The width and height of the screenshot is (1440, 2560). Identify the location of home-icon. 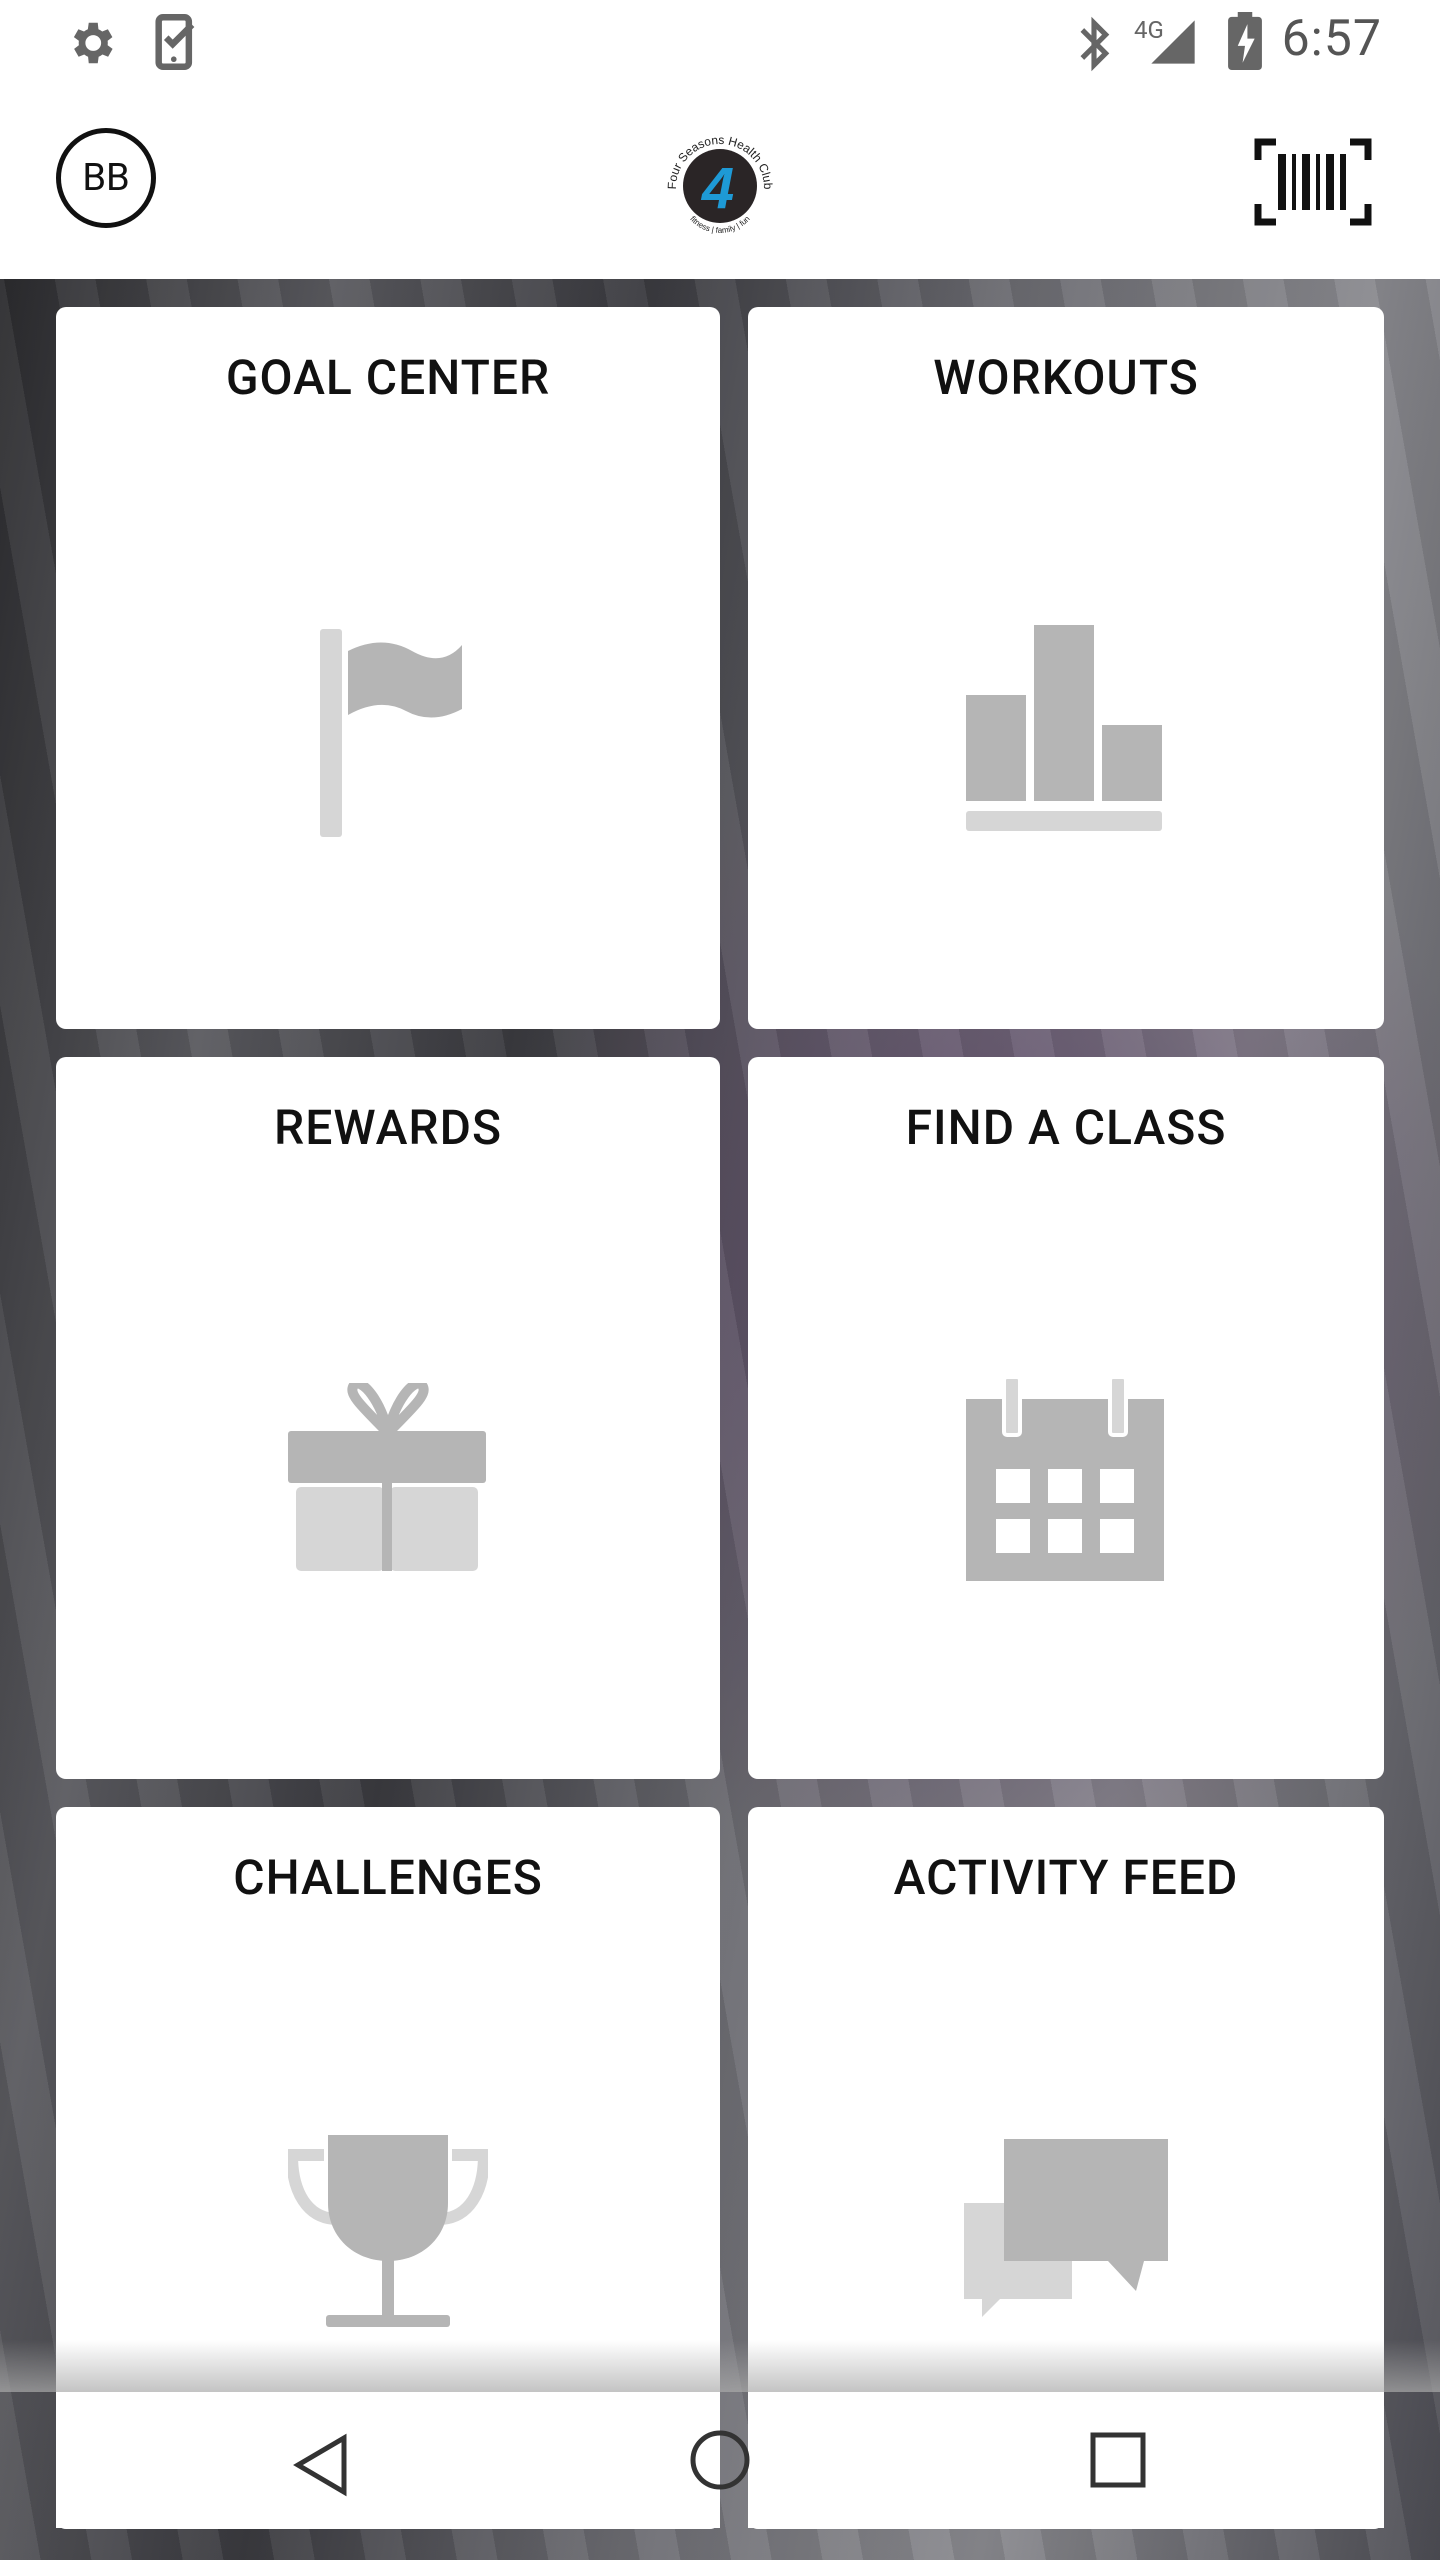
(720, 2460).